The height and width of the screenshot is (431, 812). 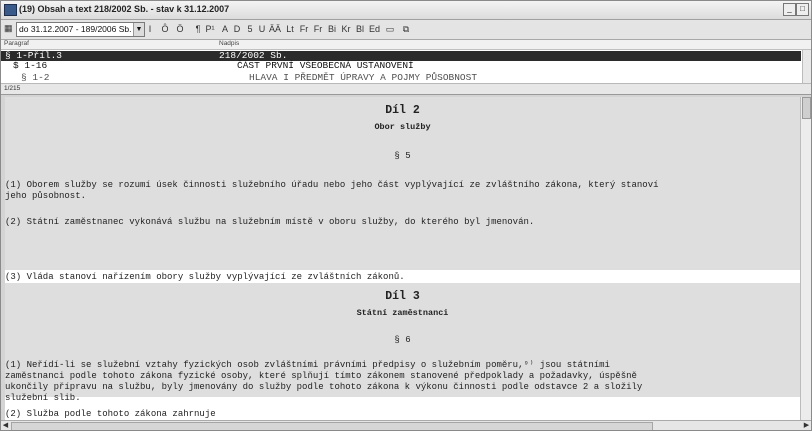 I want to click on paragraph-text: (2) Služba podle tohoto zákona zahrnuje, so click(x=110, y=414).